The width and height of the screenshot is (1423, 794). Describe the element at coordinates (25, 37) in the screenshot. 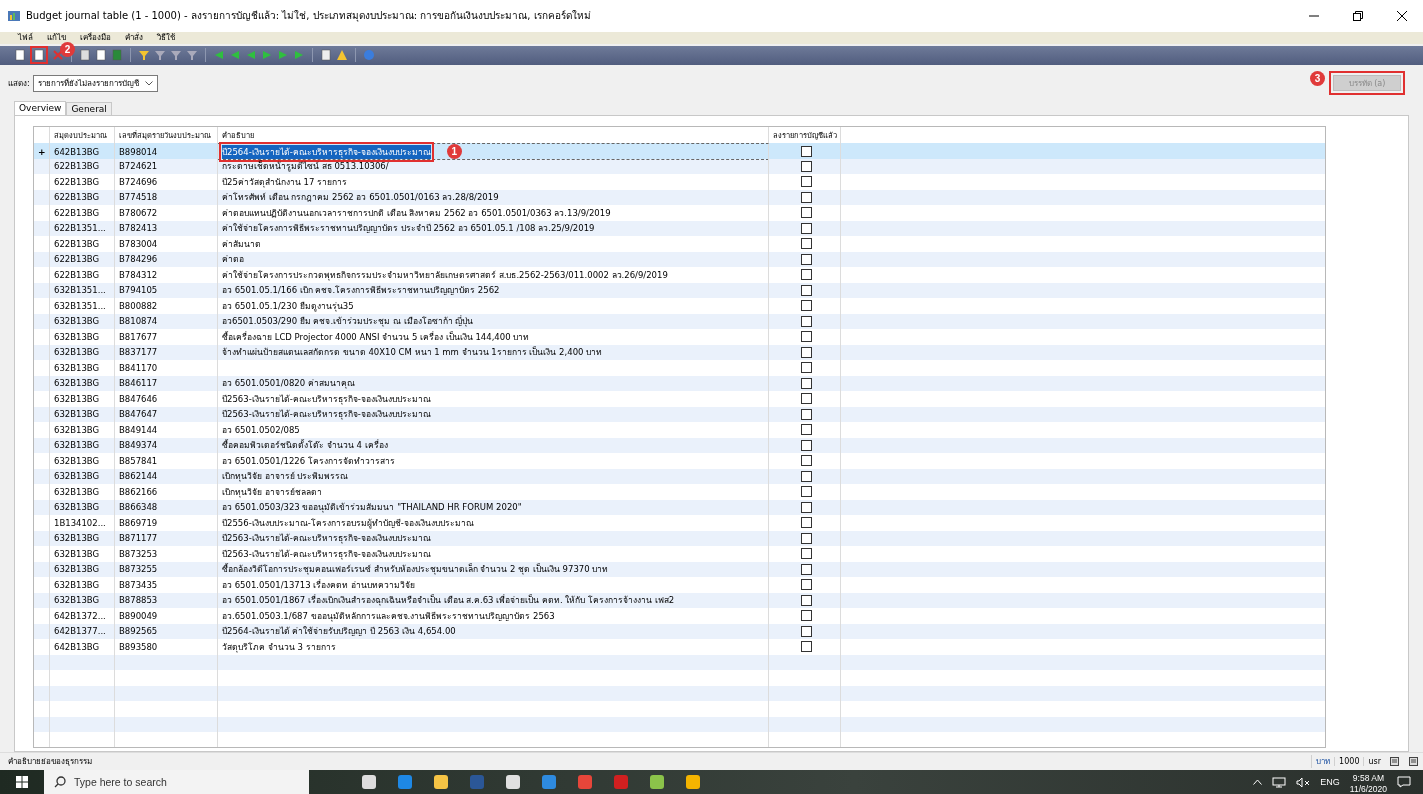

I see `menu-item: ไฟล์` at that location.